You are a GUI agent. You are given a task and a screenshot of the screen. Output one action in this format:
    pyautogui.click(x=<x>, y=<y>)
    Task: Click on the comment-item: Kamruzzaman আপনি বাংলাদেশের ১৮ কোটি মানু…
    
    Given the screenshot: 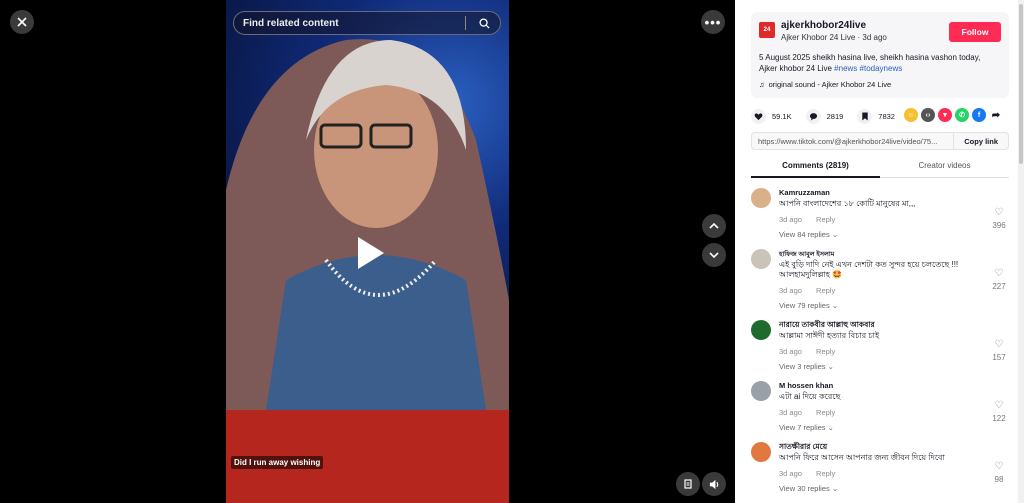 What is the action you would take?
    pyautogui.click(x=880, y=218)
    